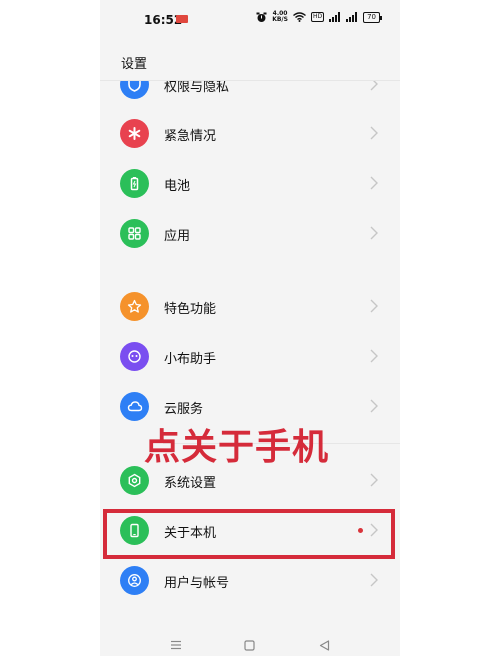  I want to click on grid-icon, so click(134, 233).